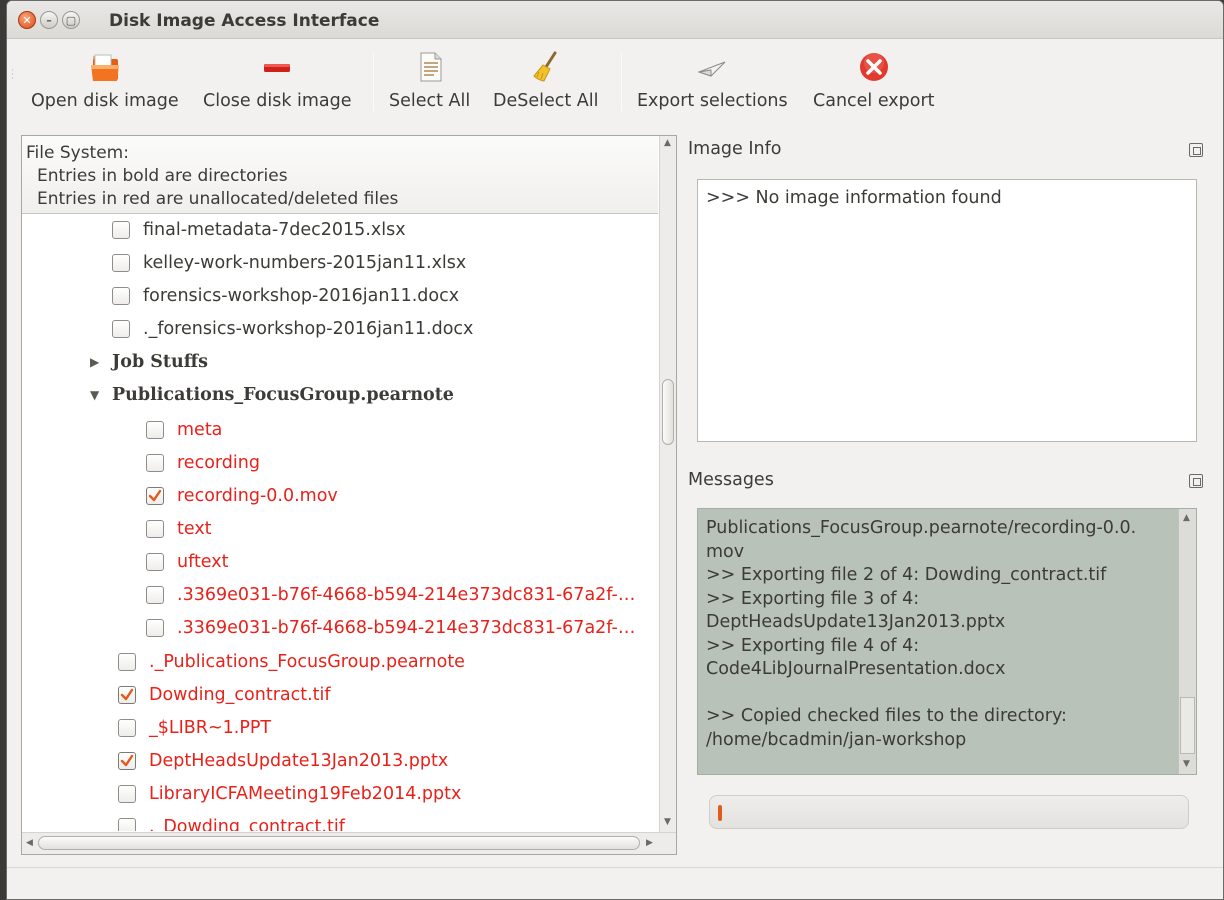 This screenshot has height=900, width=1224. I want to click on tree-horizontal-scroll-thumb, so click(339, 843).